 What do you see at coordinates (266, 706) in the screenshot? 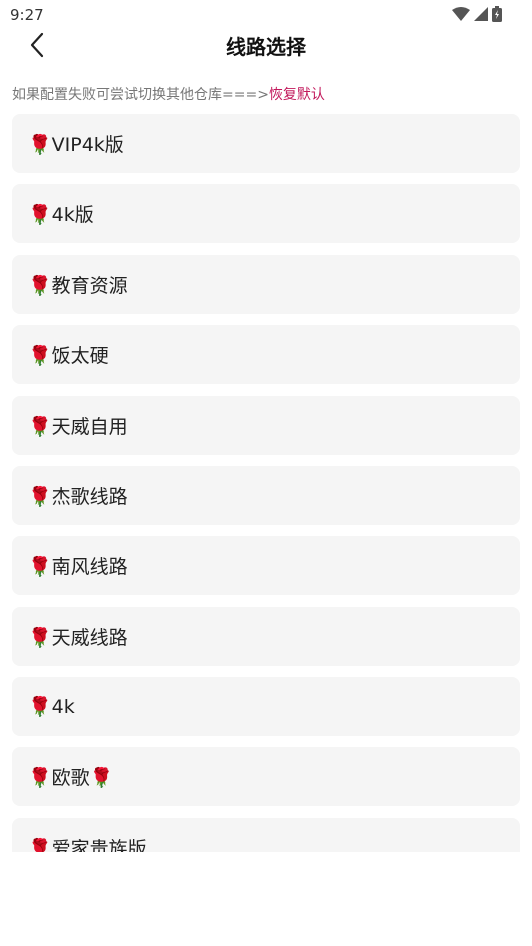
I see `list-item: 🌹4k` at bounding box center [266, 706].